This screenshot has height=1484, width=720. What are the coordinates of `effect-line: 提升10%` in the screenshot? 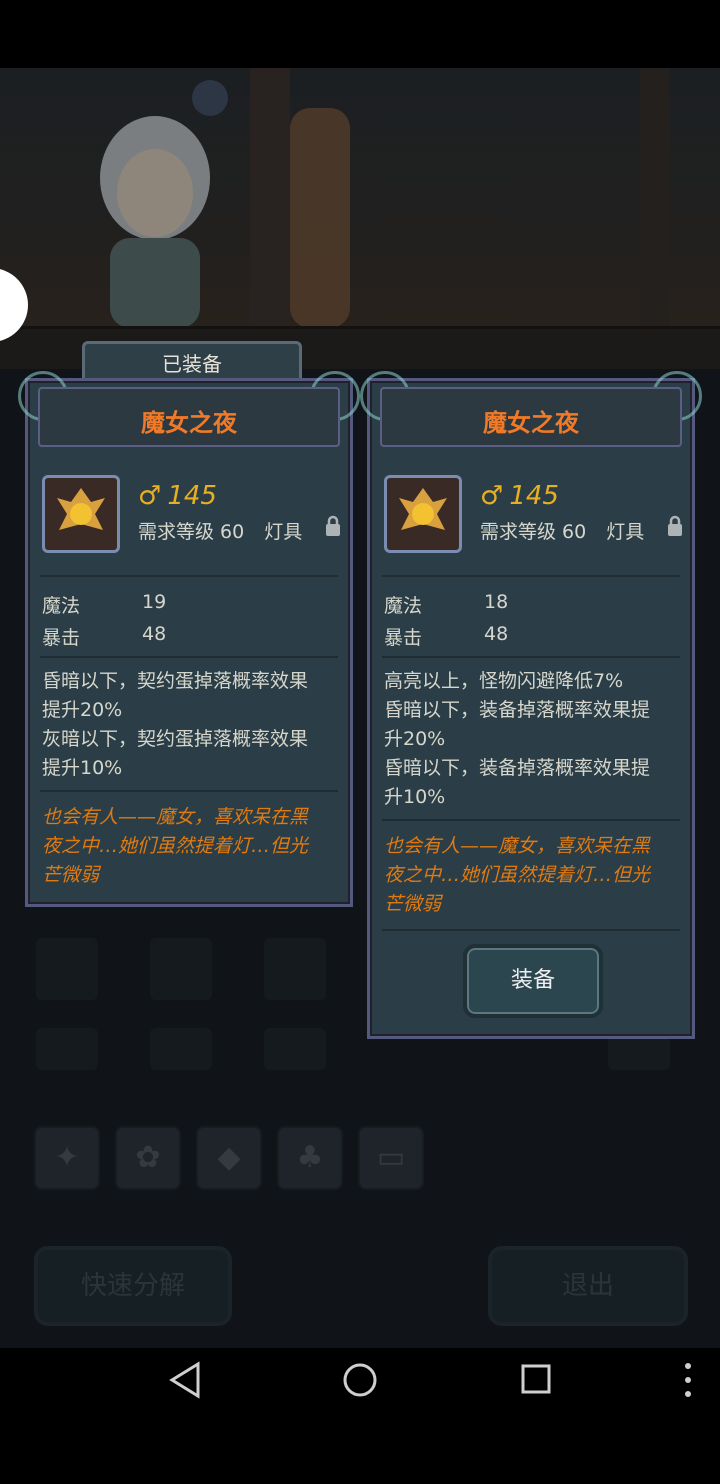 It's located at (82, 768).